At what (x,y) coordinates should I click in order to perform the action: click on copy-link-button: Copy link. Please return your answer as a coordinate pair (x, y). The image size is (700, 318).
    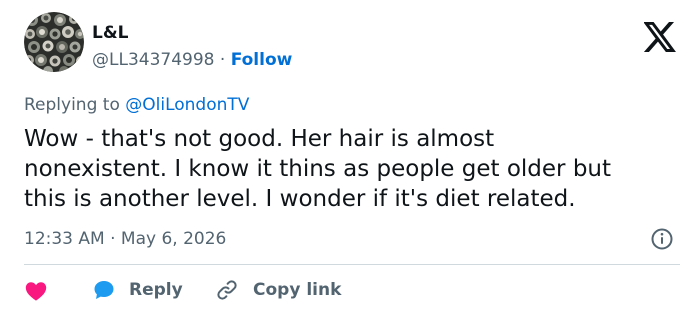
    Looking at the image, I should click on (278, 290).